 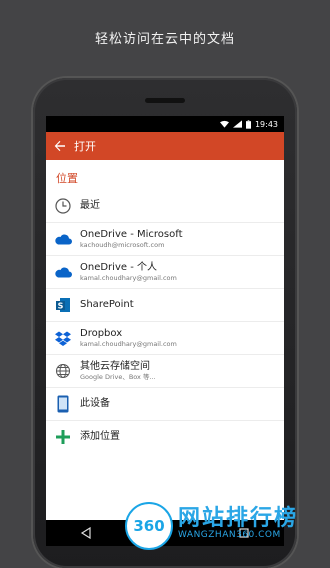 I want to click on item-subtitle: kachoudh@microsoft.com, so click(x=122, y=244).